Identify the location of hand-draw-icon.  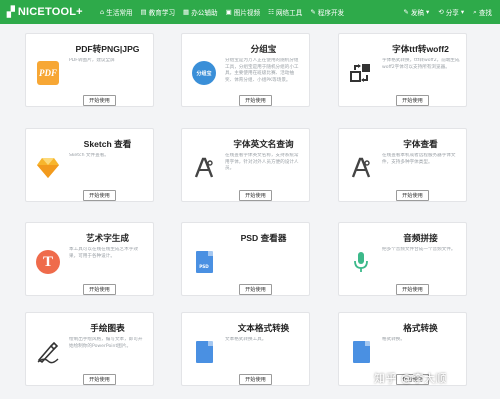
(48, 352).